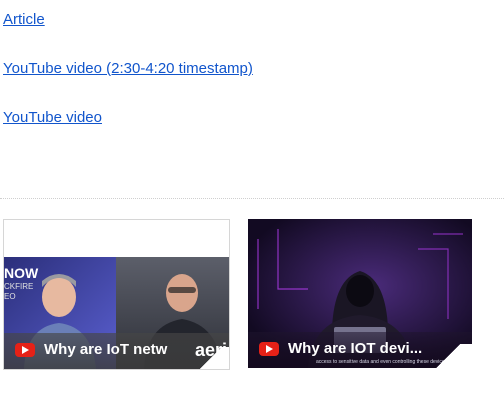 The width and height of the screenshot is (504, 403). Describe the element at coordinates (10, 296) in the screenshot. I see `brand-sub2-label: EO` at that location.